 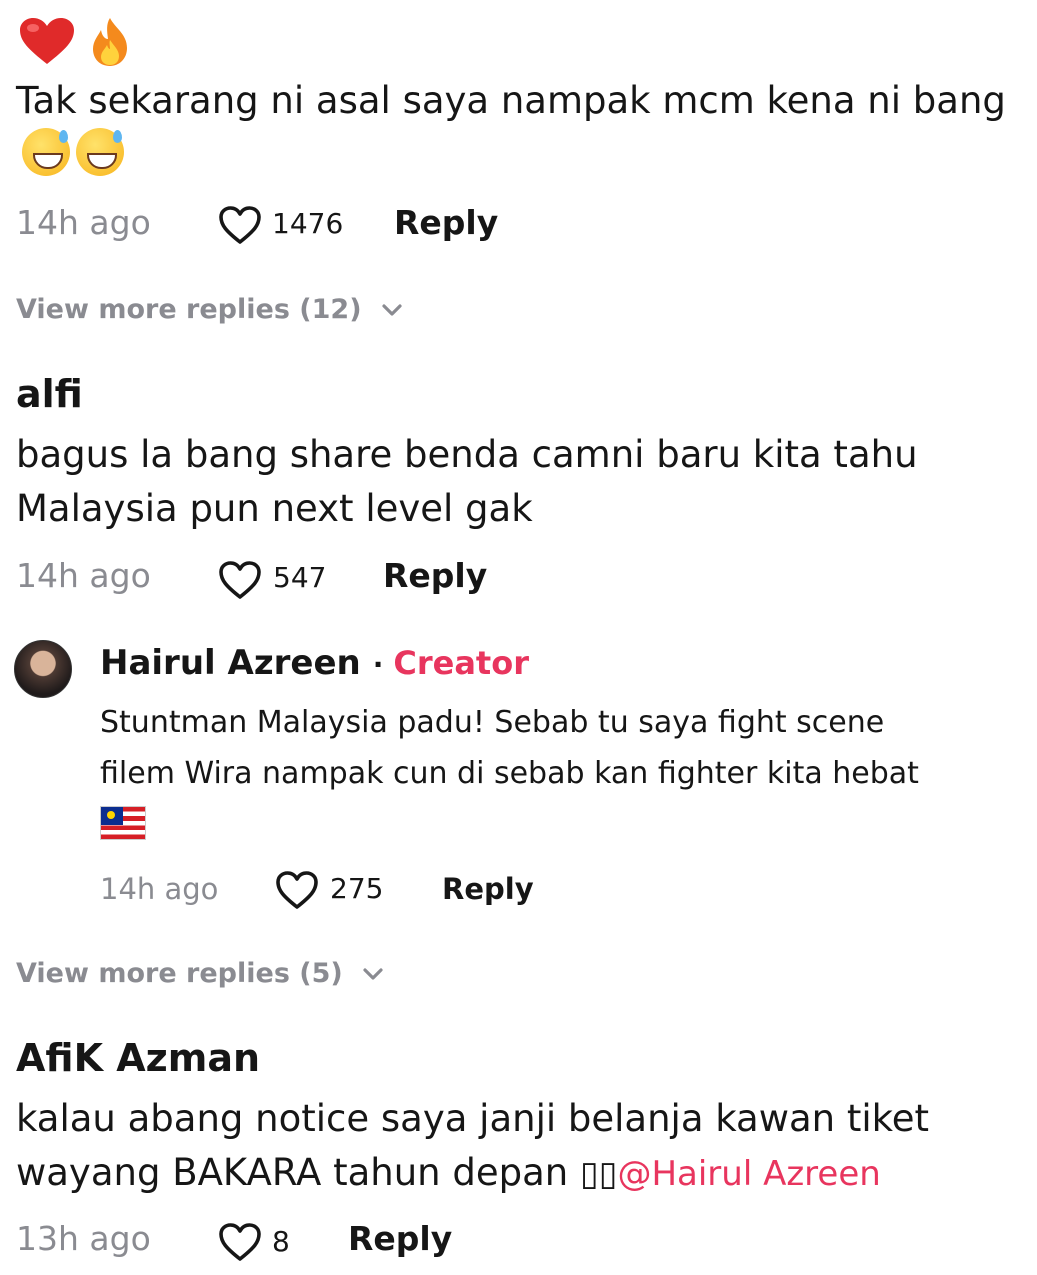 I want to click on creator-badge: Creator, so click(x=461, y=663).